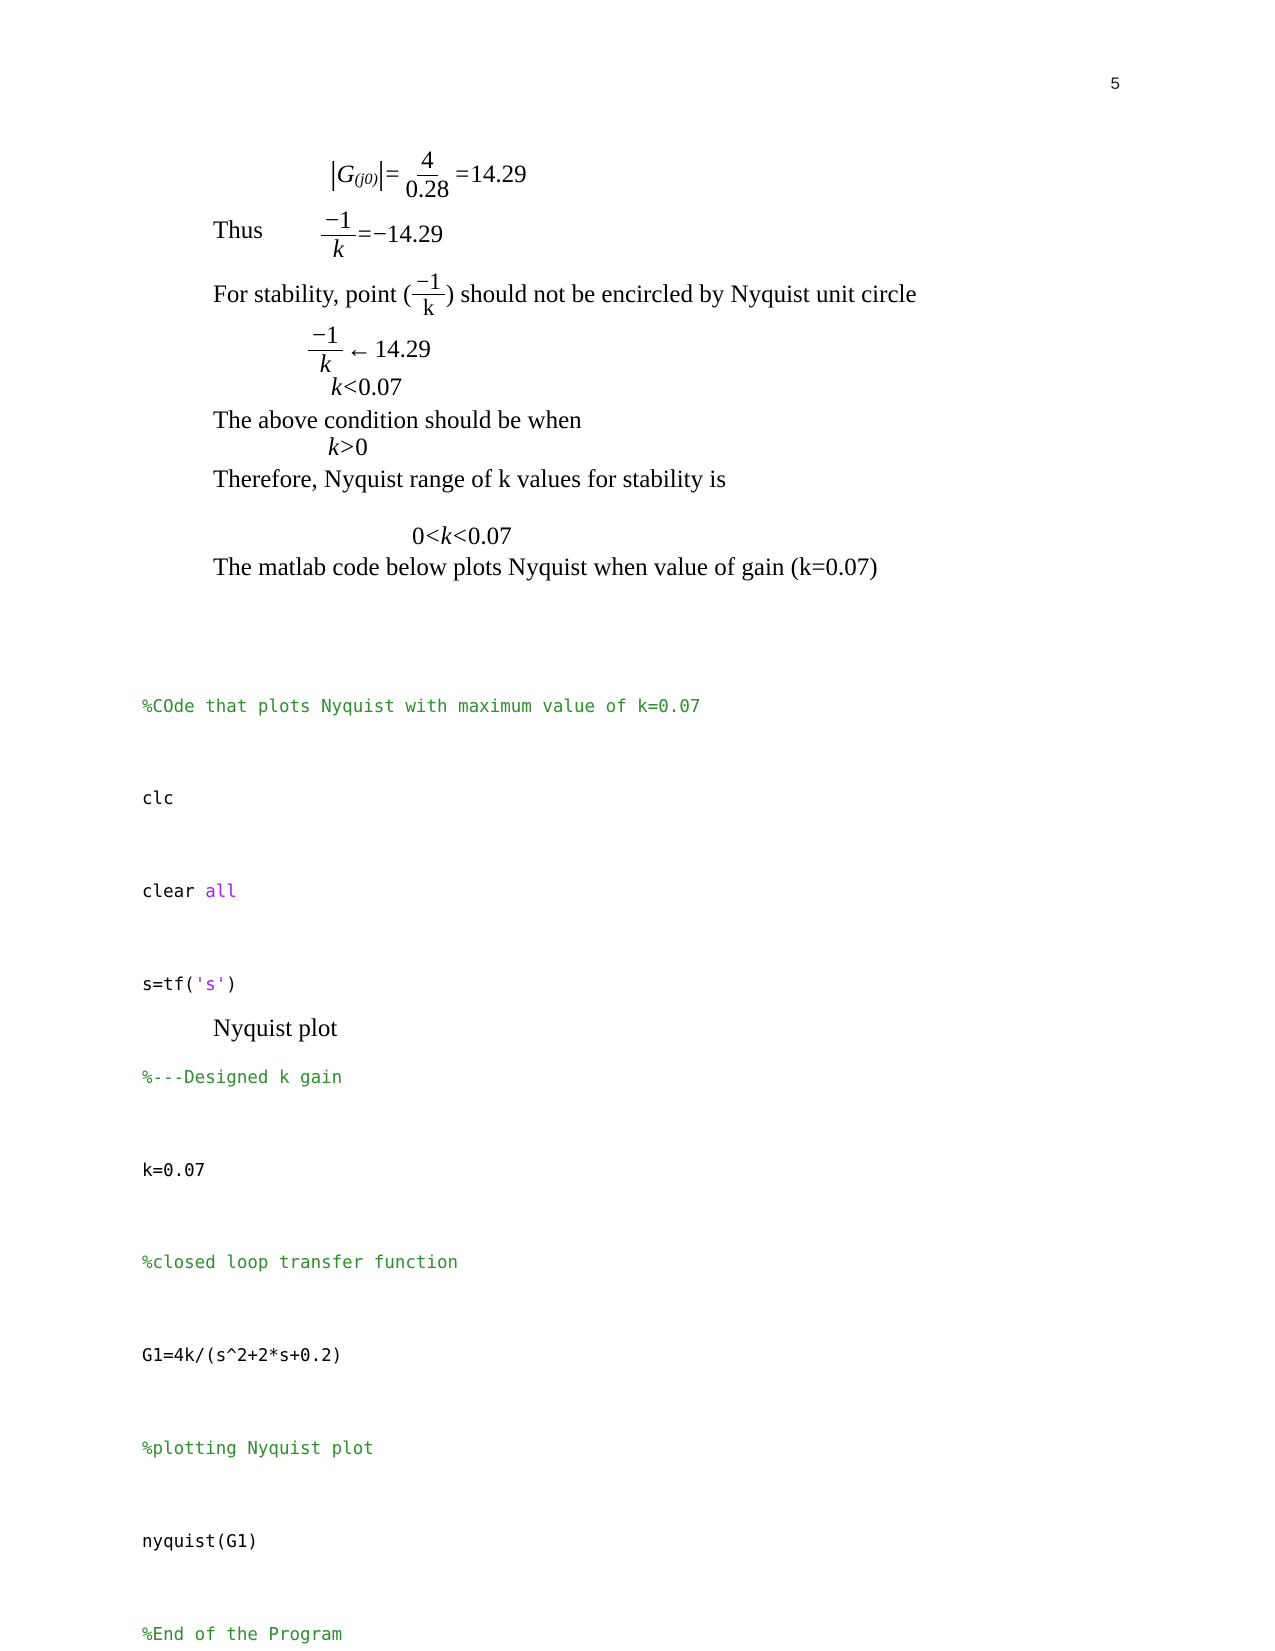 This screenshot has height=1651, width=1275. Describe the element at coordinates (359, 349) in the screenshot. I see `left-arrow-icon: ←` at that location.